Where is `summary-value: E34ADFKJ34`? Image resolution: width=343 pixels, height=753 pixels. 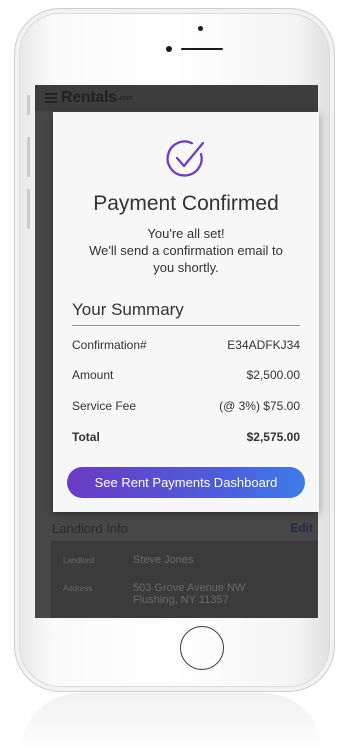
summary-value: E34ADFKJ34 is located at coordinates (263, 345).